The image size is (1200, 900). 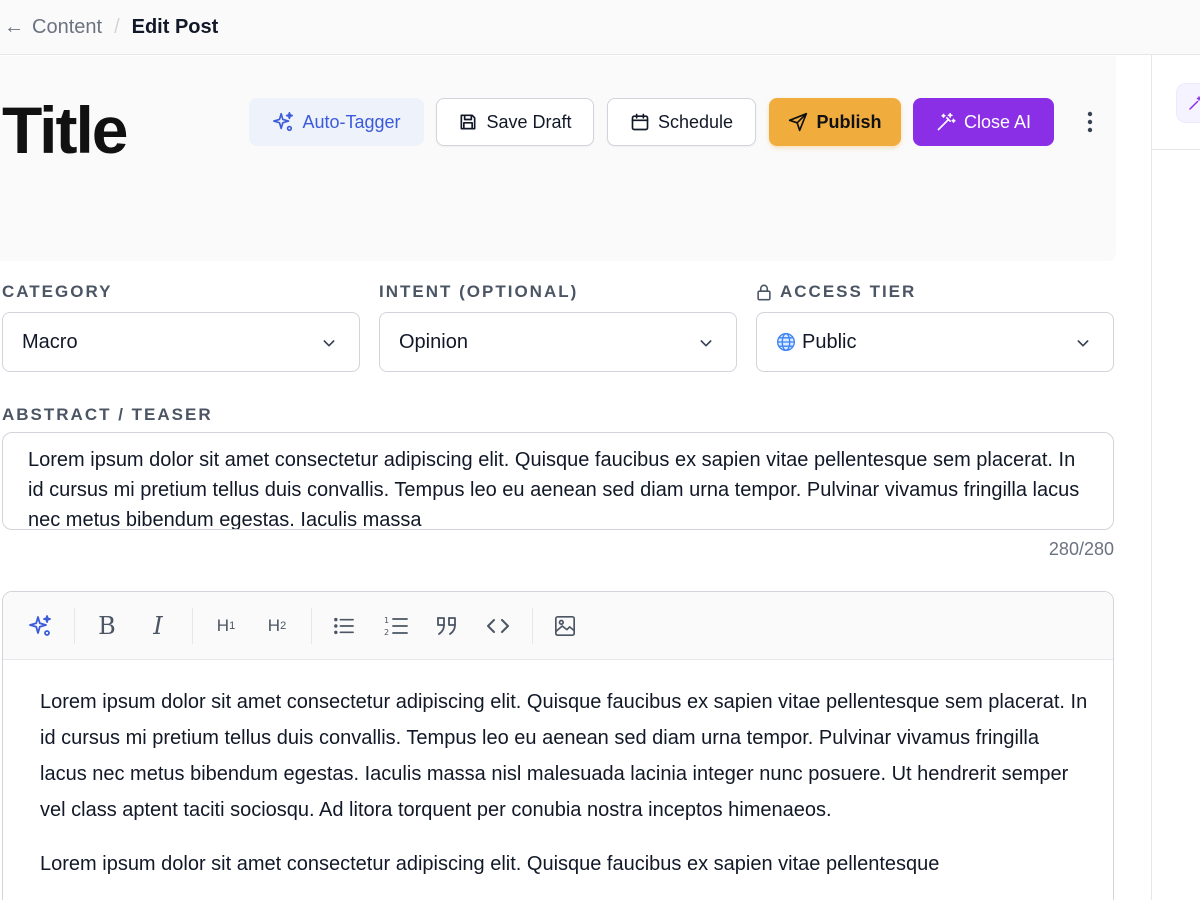 What do you see at coordinates (849, 121) in the screenshot?
I see `publish-label: Publish` at bounding box center [849, 121].